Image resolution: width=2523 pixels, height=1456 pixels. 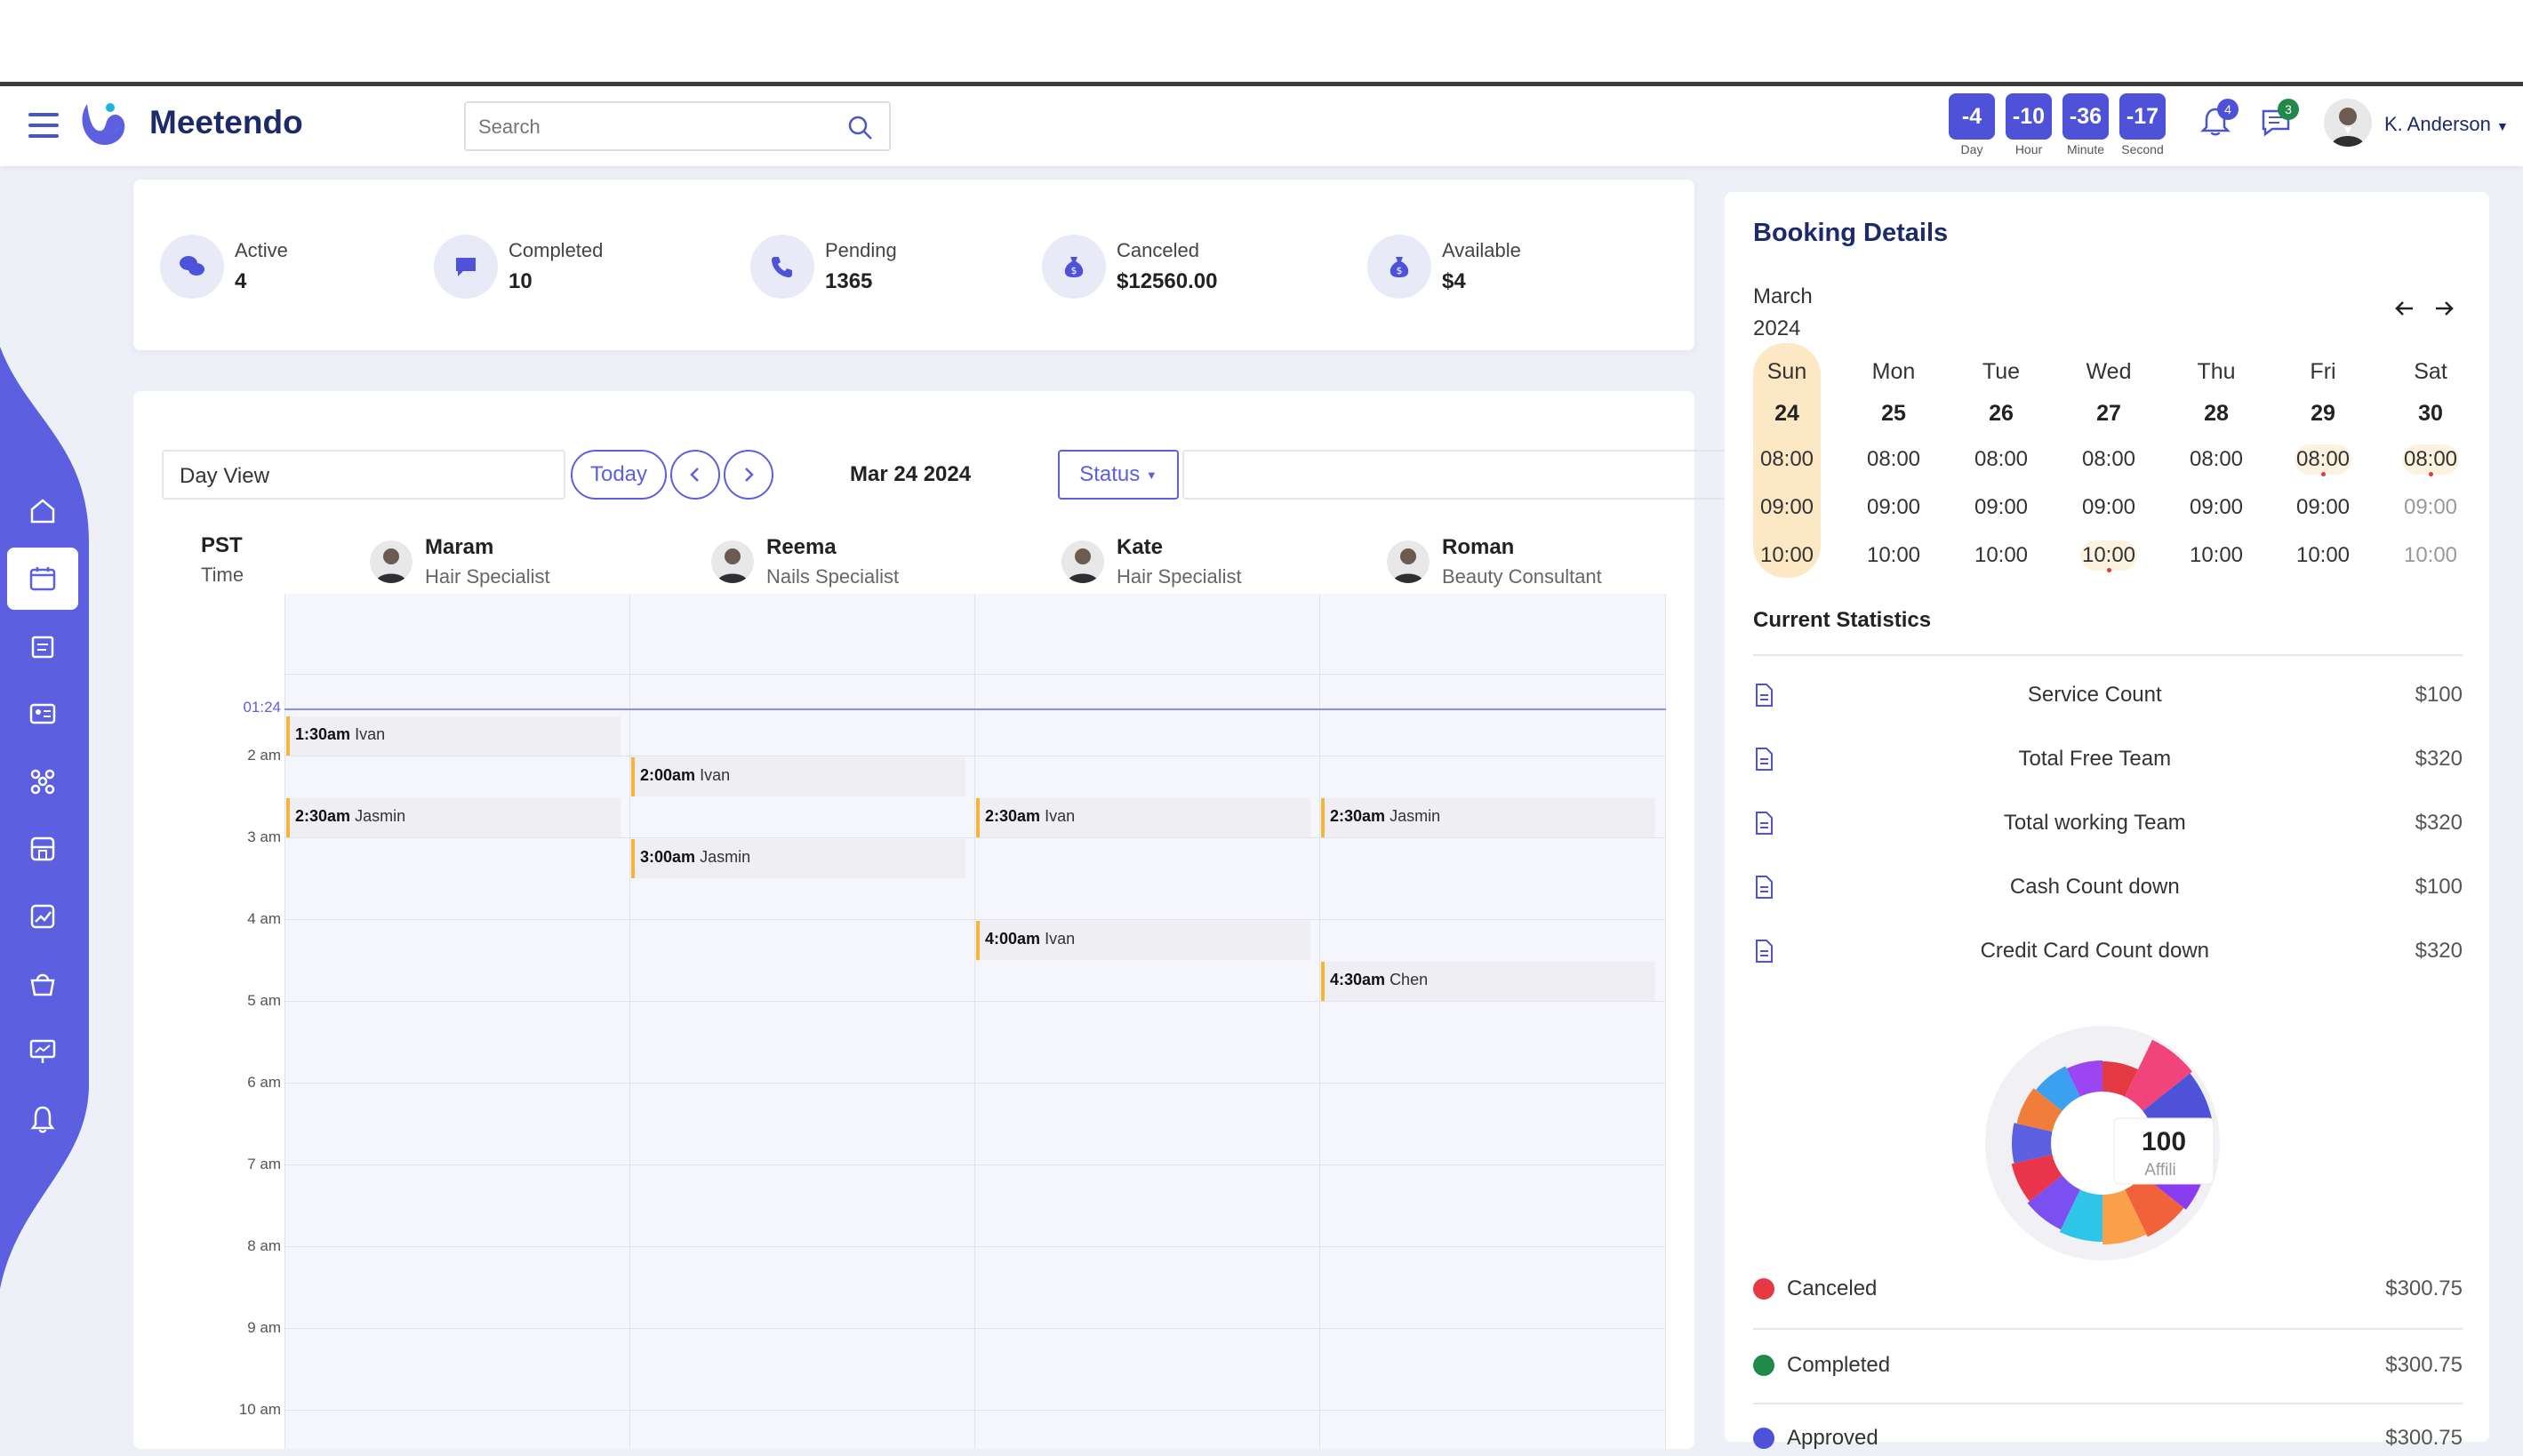 I want to click on countdown-day-value: -4, so click(x=1972, y=116).